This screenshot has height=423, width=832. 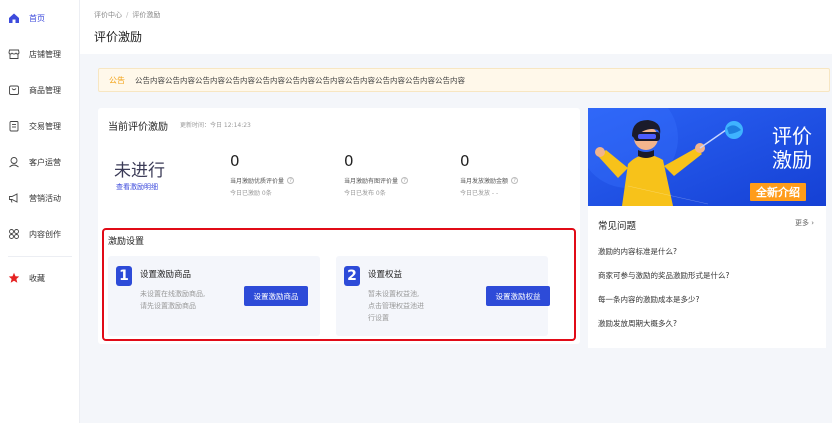 What do you see at coordinates (792, 148) in the screenshot?
I see `banner-title: 评价 激励` at bounding box center [792, 148].